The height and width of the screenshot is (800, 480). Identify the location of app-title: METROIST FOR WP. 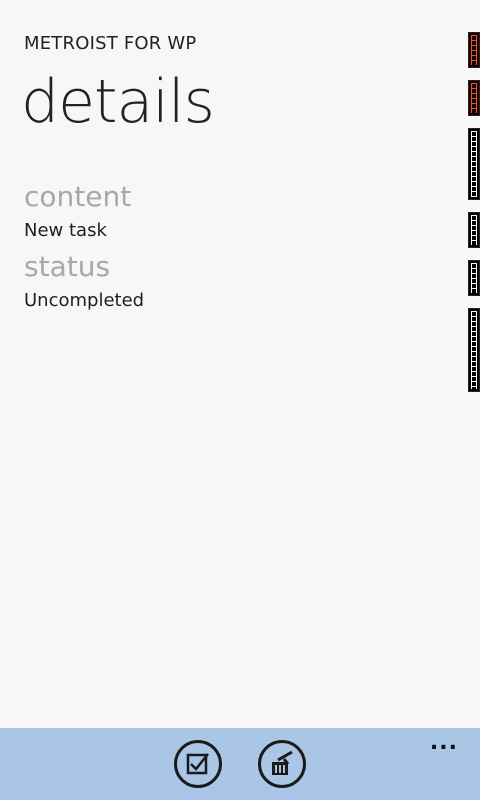
(110, 43).